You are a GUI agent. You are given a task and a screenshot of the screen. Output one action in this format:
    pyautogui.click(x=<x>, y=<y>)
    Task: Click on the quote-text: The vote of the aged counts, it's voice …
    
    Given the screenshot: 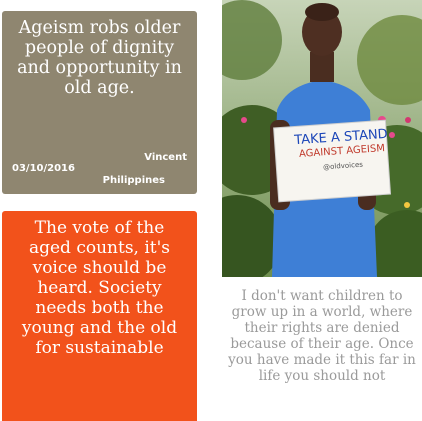 What is the action you would take?
    pyautogui.click(x=99, y=288)
    